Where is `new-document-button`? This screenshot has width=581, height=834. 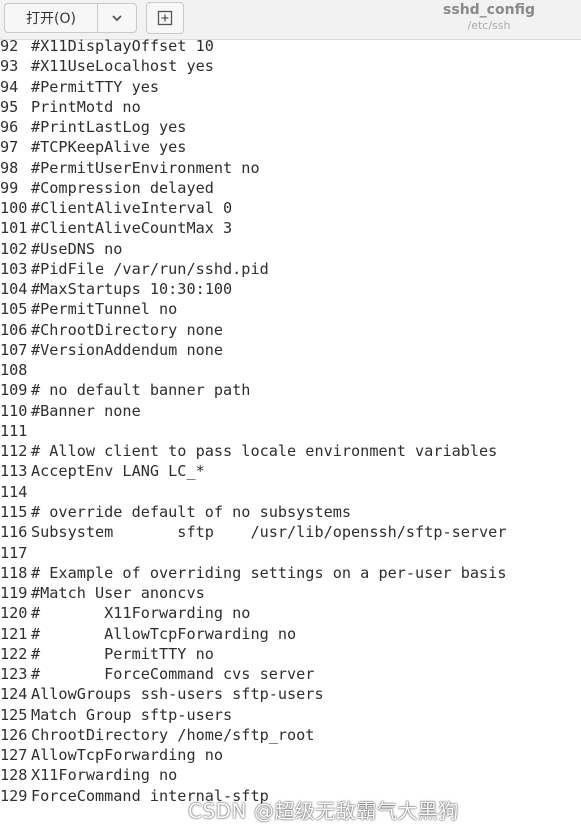
new-document-button is located at coordinates (165, 18).